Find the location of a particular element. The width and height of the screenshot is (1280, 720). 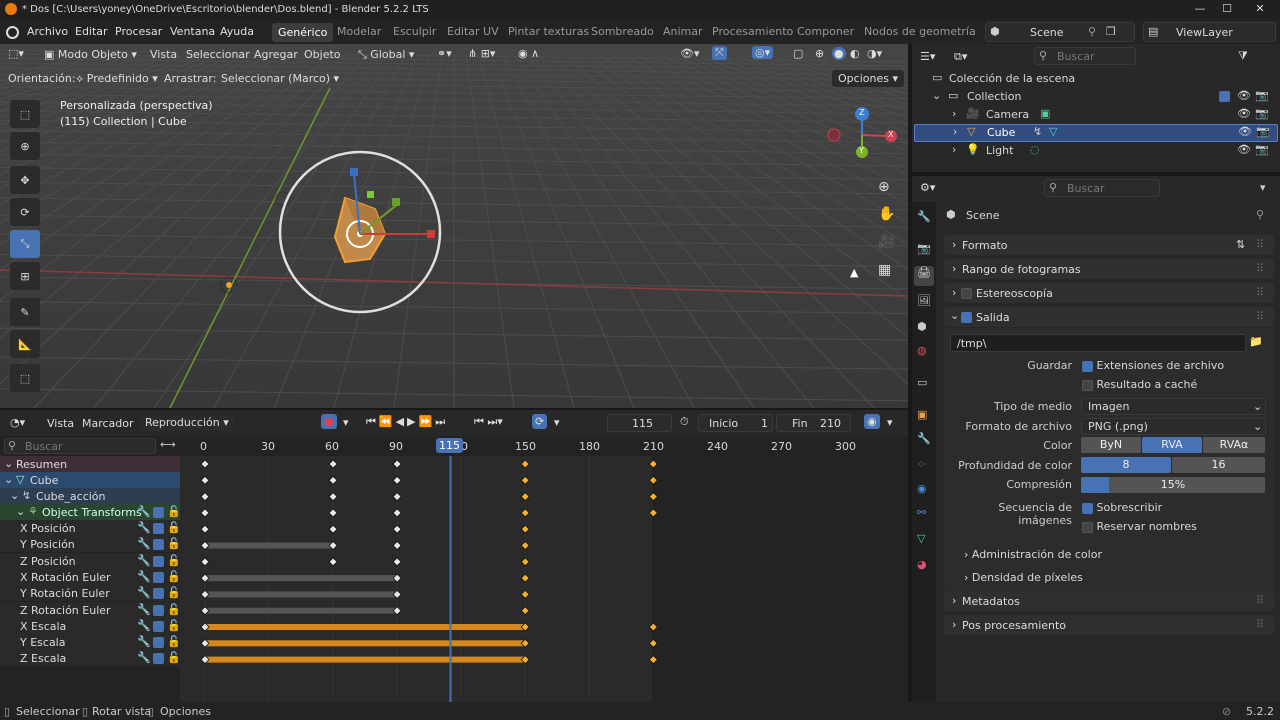

panel-format: › Formato ⇅ ⠿ is located at coordinates (1109, 245).